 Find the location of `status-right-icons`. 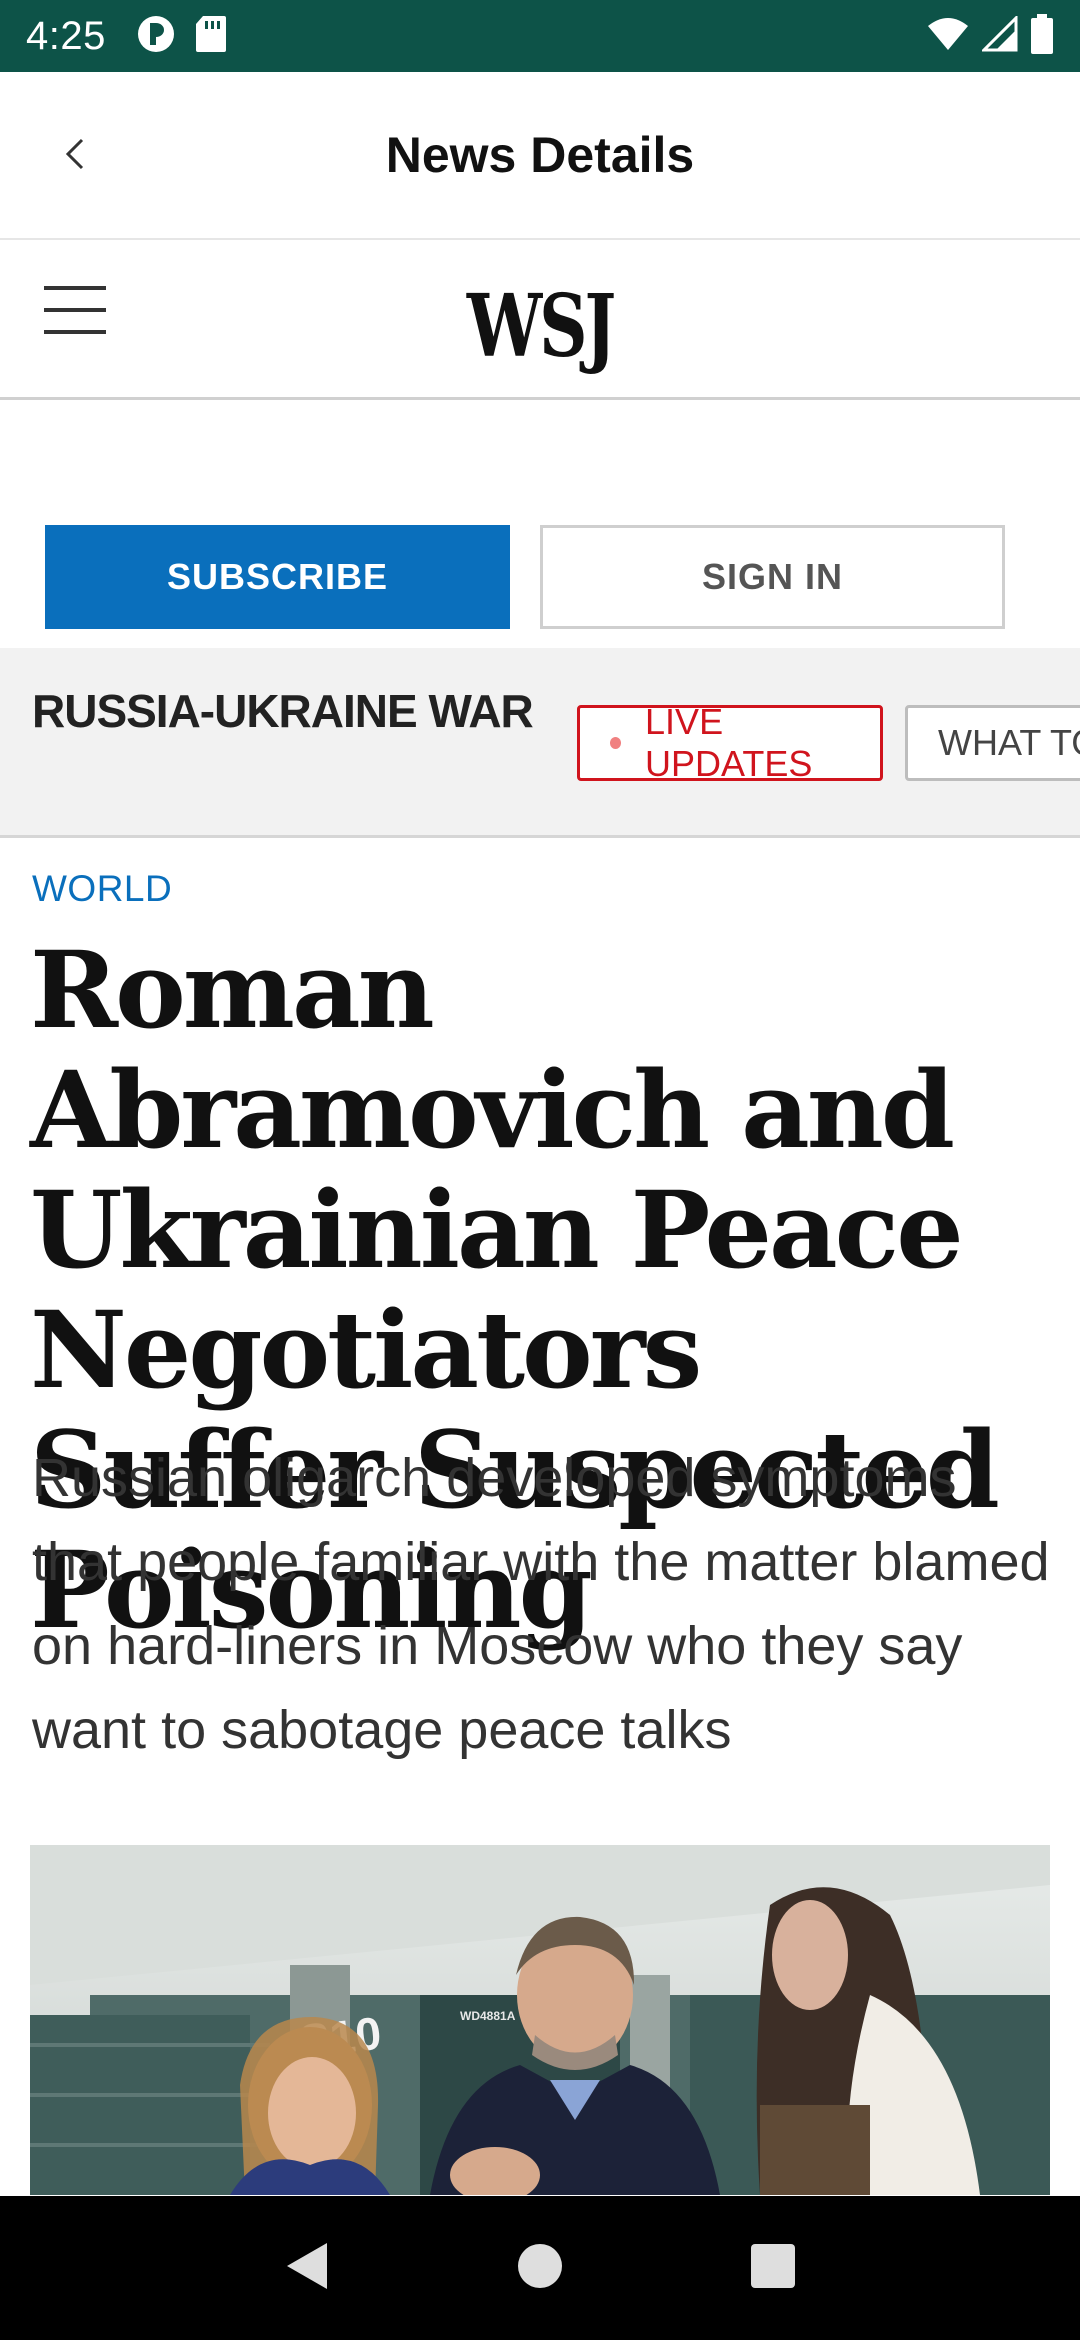

status-right-icons is located at coordinates (990, 36).